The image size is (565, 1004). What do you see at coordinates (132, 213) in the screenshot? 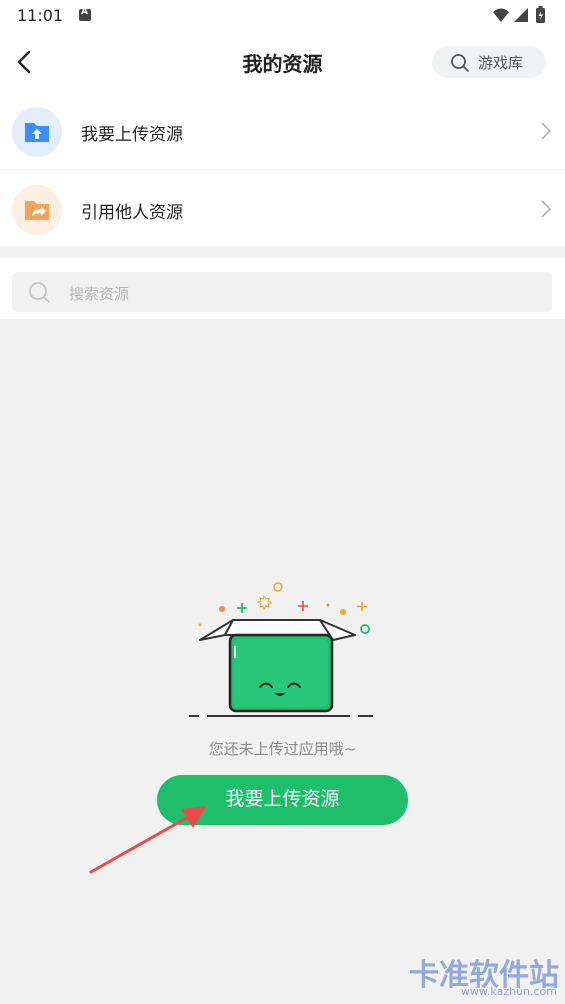
I see `menu-item-label: 引用他人资源` at bounding box center [132, 213].